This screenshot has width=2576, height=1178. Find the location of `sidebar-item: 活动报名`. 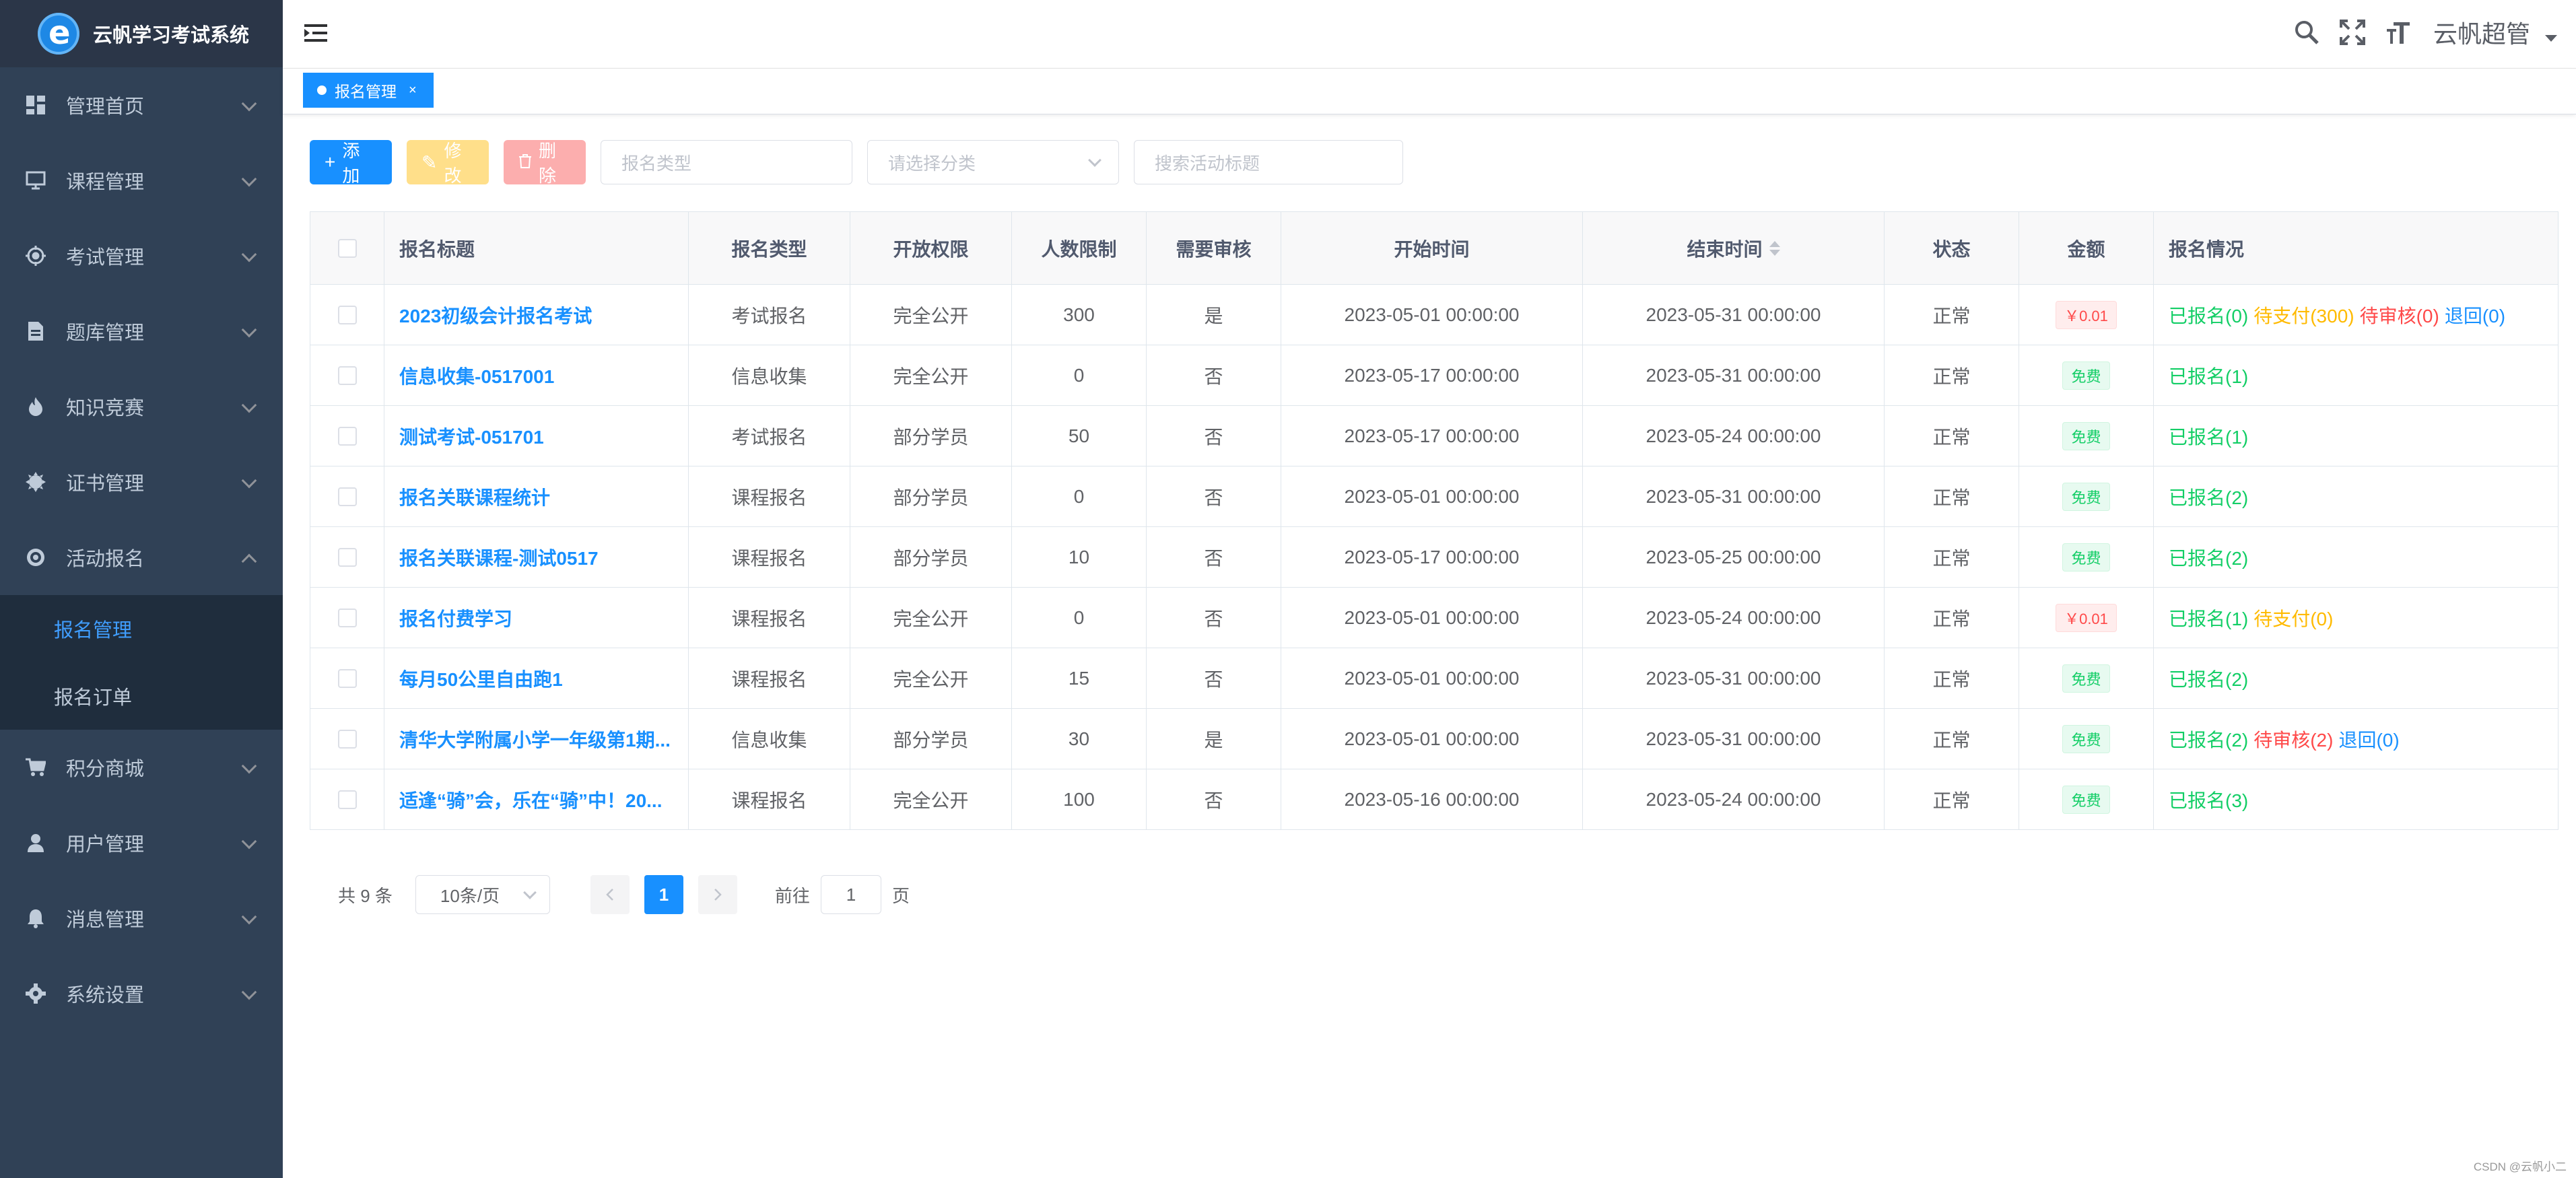

sidebar-item: 活动报名 is located at coordinates (141, 557).